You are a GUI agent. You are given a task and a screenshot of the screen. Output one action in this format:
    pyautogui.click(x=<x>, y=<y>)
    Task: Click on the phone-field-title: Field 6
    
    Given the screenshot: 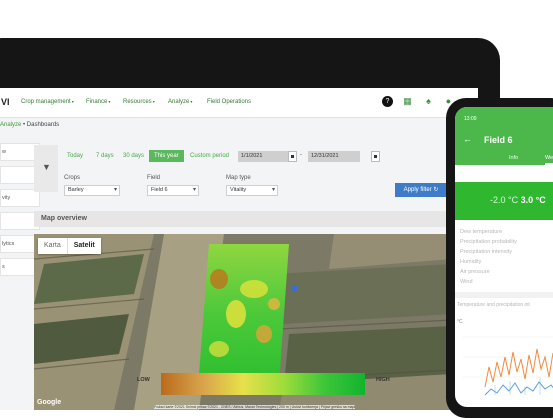 What is the action you would take?
    pyautogui.click(x=498, y=140)
    